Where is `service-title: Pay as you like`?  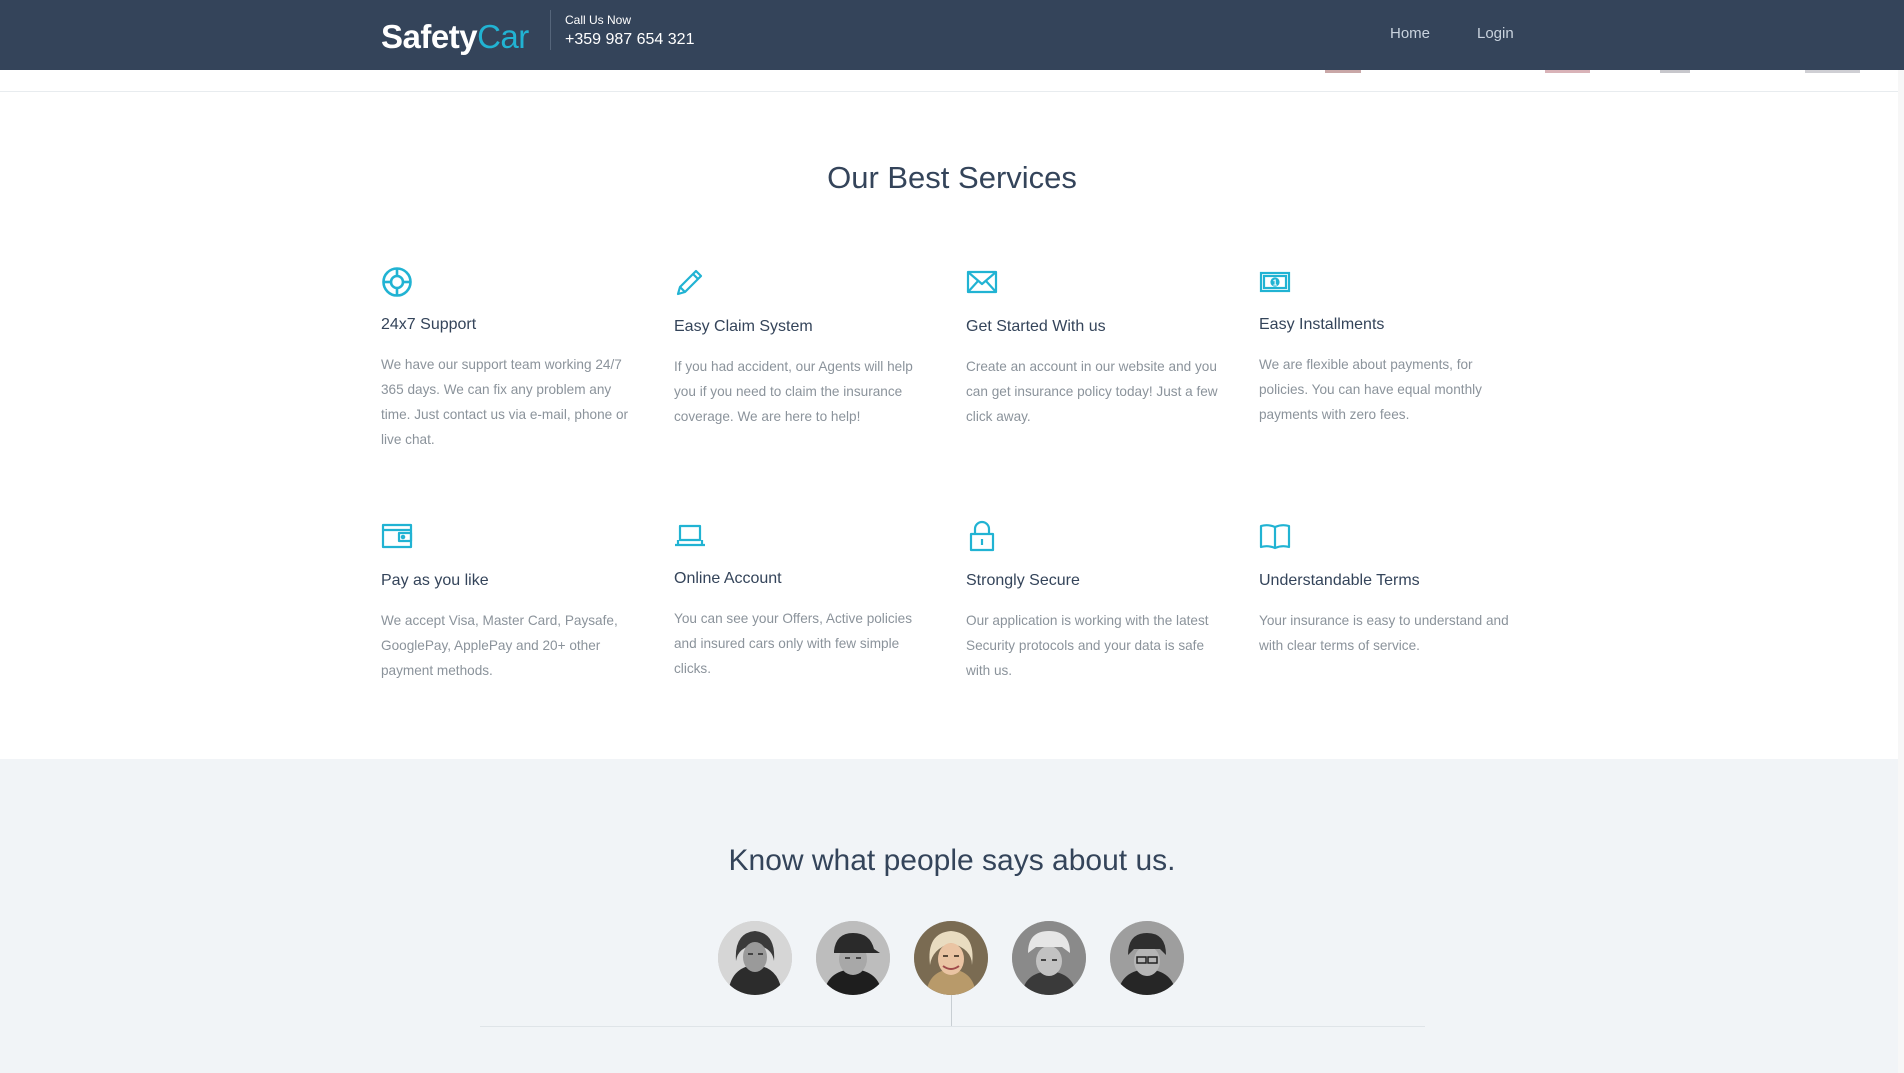
service-title: Pay as you like is located at coordinates (435, 580).